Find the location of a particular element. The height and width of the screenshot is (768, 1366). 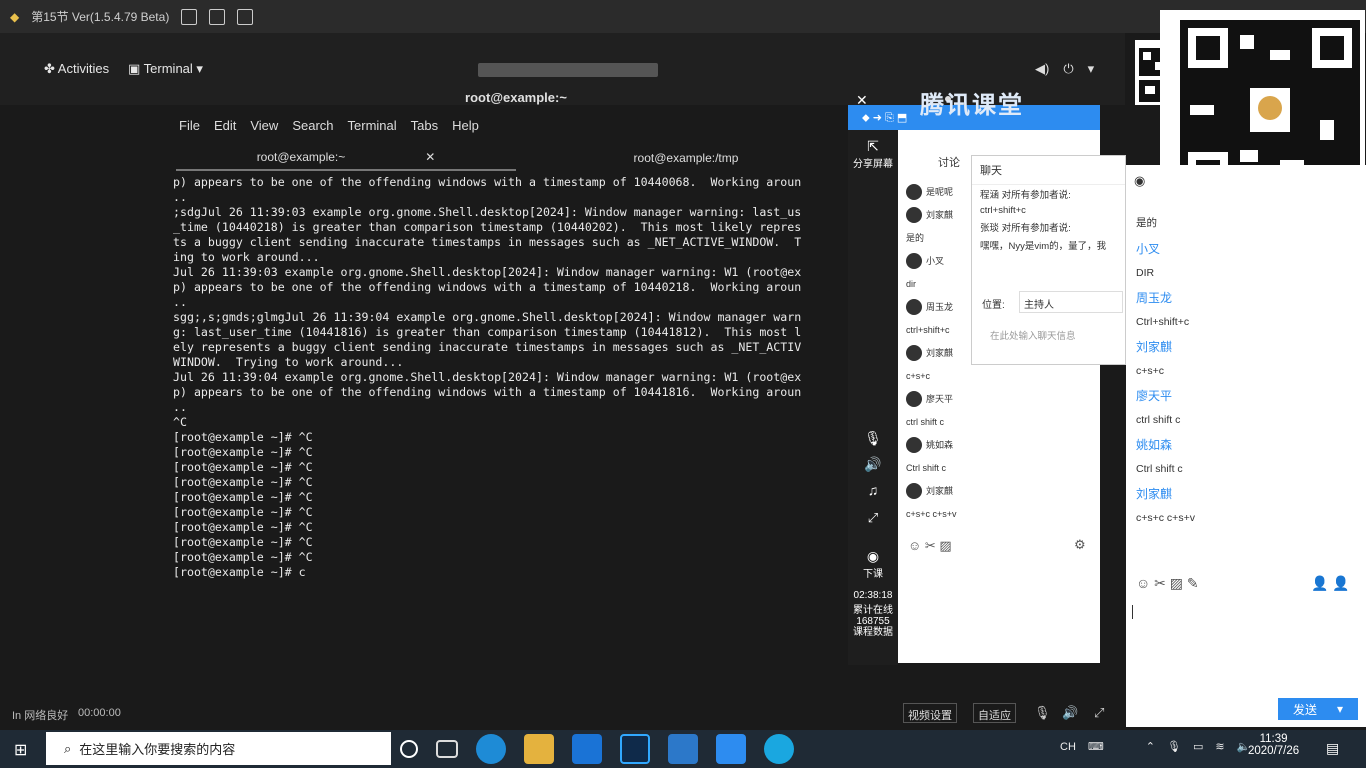

message-text: DIR is located at coordinates (1145, 273).